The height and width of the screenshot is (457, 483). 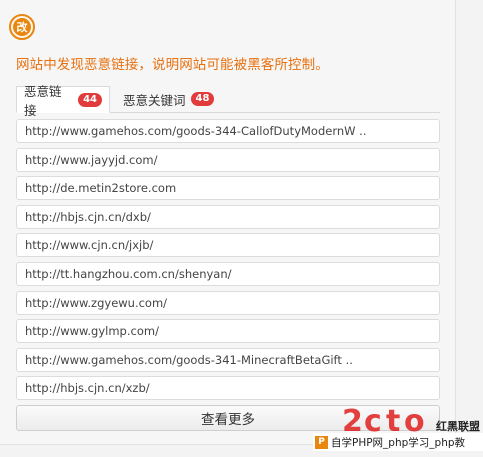 What do you see at coordinates (414, 419) in the screenshot?
I see `svg-text: o` at bounding box center [414, 419].